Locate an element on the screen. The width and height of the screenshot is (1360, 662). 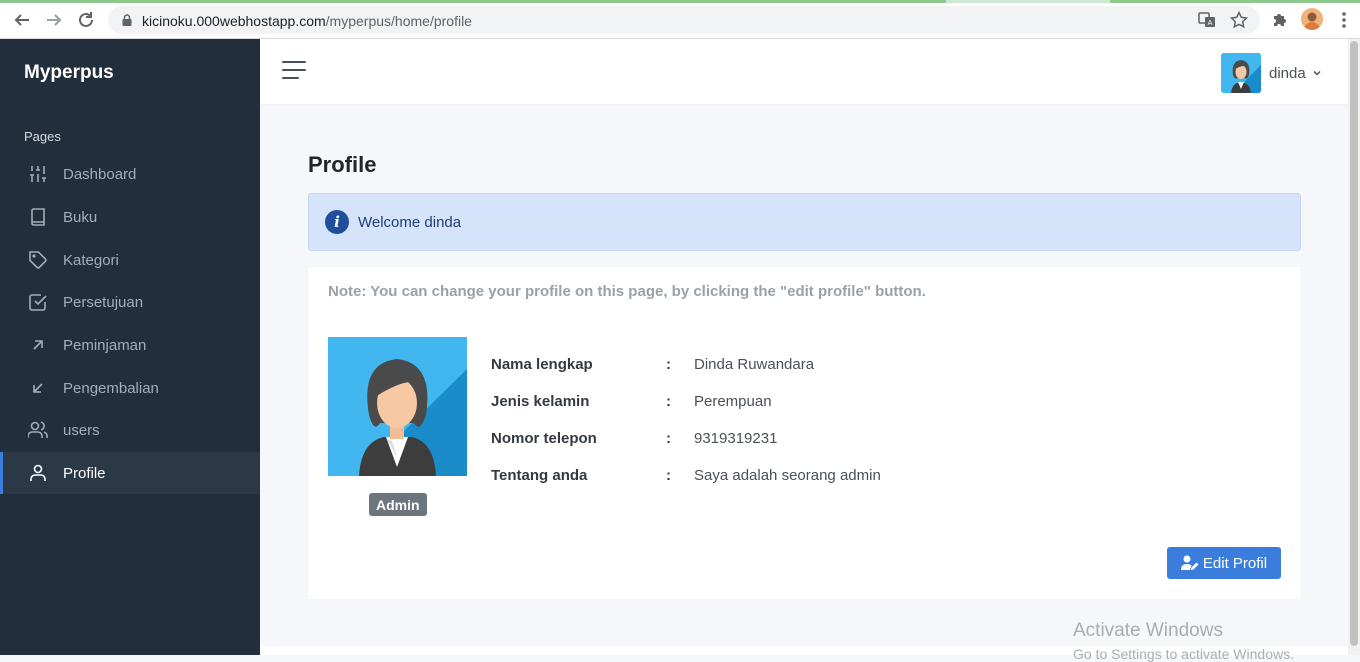
sidebar-item-label: Persetujuan is located at coordinates (103, 302).